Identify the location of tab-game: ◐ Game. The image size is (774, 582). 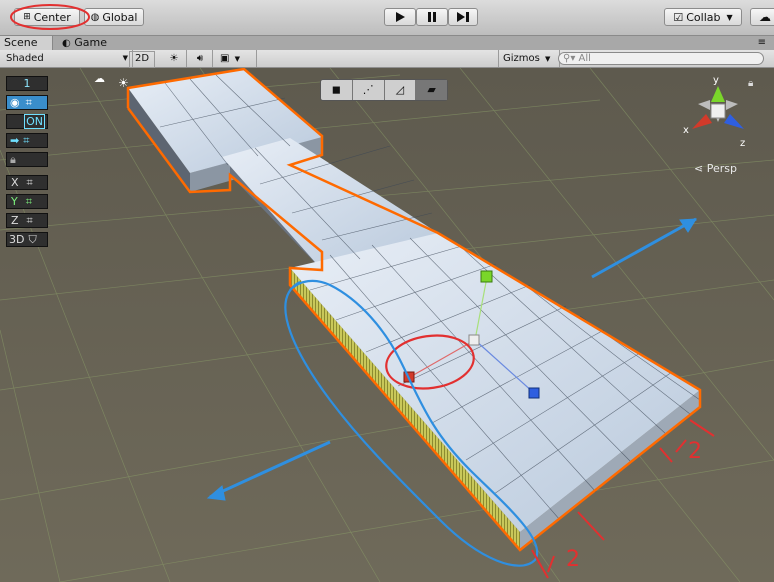
(84, 43).